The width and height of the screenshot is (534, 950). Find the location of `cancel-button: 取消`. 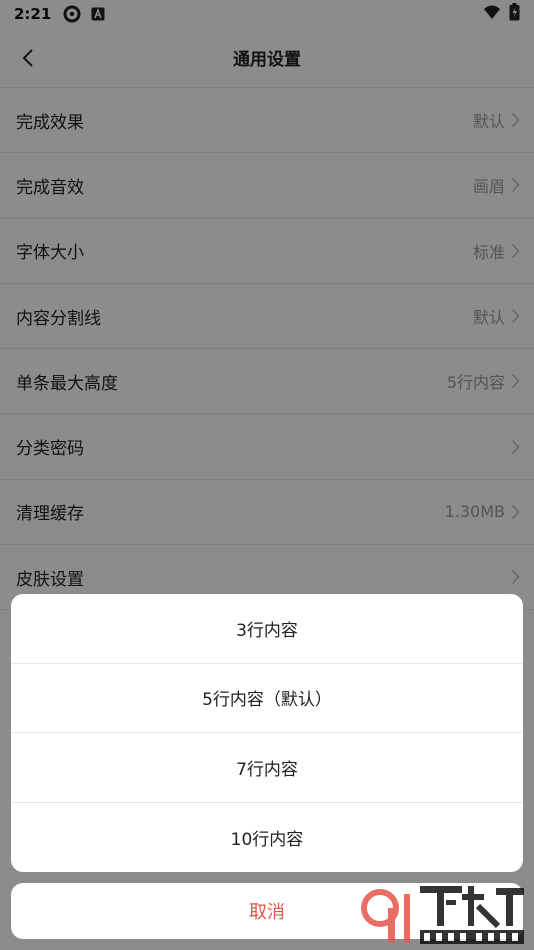

cancel-button: 取消 is located at coordinates (267, 911).